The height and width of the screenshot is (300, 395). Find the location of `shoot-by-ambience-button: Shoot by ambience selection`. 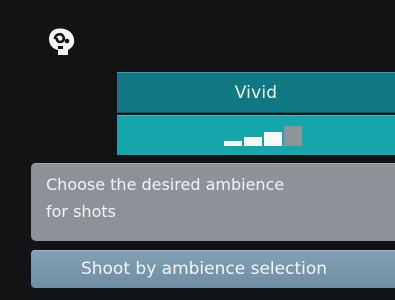

shoot-by-ambience-button: Shoot by ambience selection is located at coordinates (213, 269).